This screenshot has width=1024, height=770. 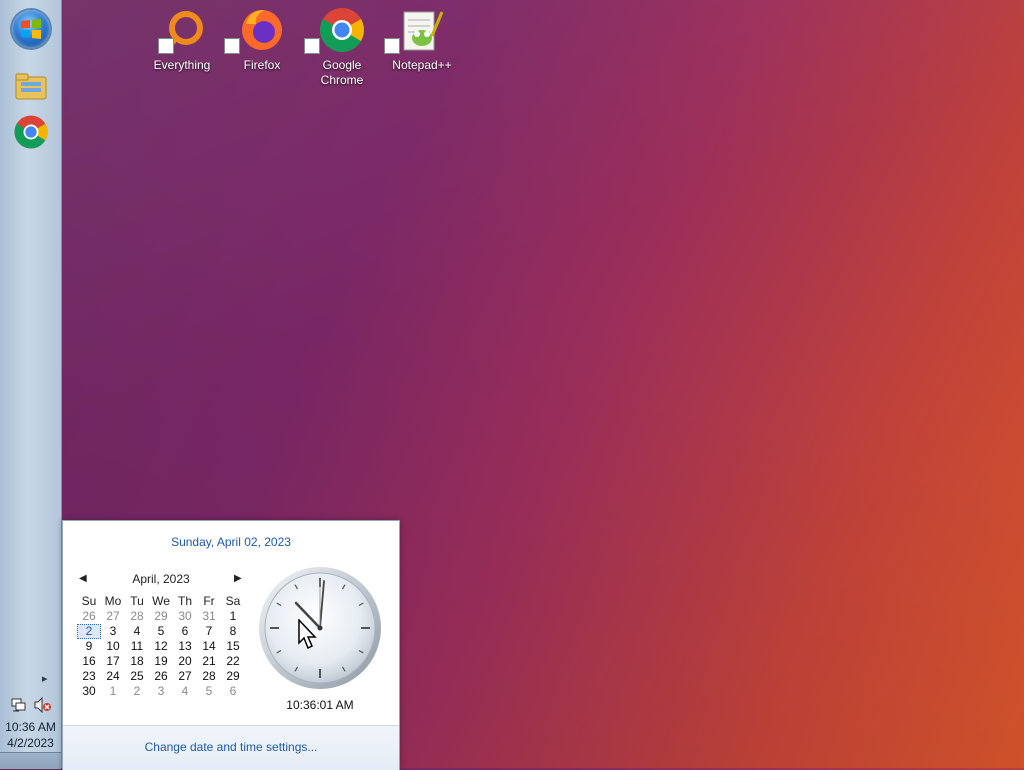 What do you see at coordinates (238, 578) in the screenshot?
I see `next-month-icon: ▶` at bounding box center [238, 578].